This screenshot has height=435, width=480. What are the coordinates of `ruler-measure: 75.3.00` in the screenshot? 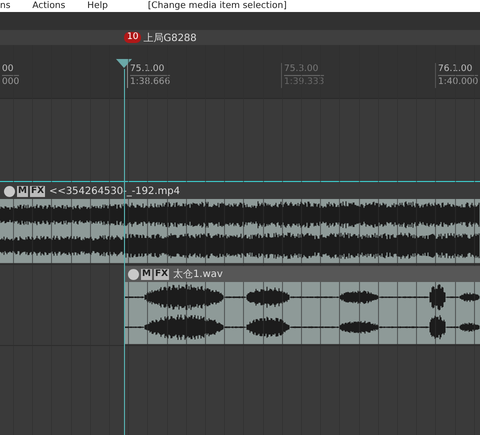 It's located at (304, 69).